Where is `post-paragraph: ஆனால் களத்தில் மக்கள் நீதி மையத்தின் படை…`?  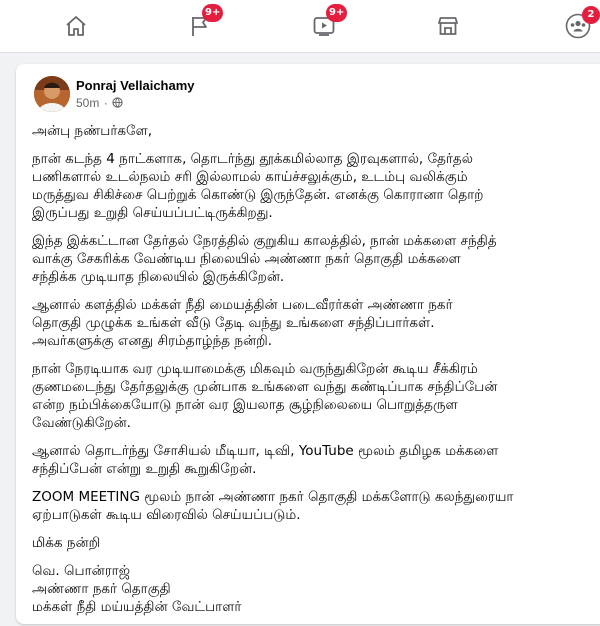 post-paragraph: ஆனால் களத்தில் மக்கள் நீதி மையத்தின் படை… is located at coordinates (316, 323).